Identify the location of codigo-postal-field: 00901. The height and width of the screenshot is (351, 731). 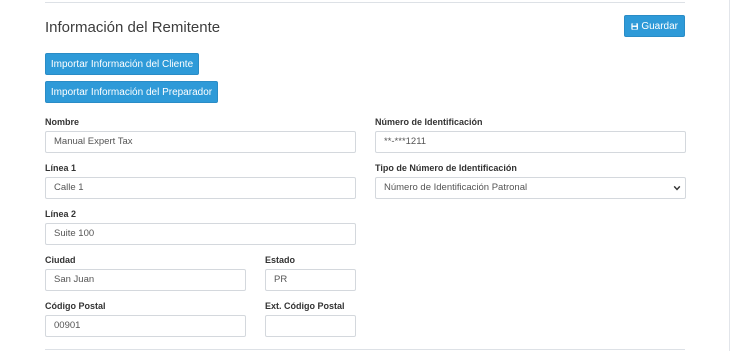
(145, 326).